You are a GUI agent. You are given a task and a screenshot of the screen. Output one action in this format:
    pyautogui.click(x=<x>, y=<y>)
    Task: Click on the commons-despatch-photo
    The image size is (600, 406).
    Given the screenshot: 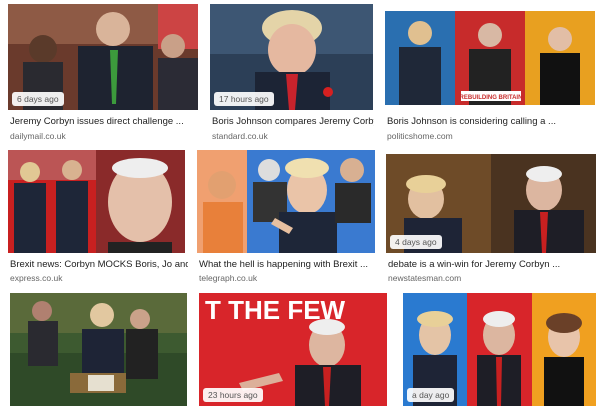 What is the action you would take?
    pyautogui.click(x=98, y=349)
    